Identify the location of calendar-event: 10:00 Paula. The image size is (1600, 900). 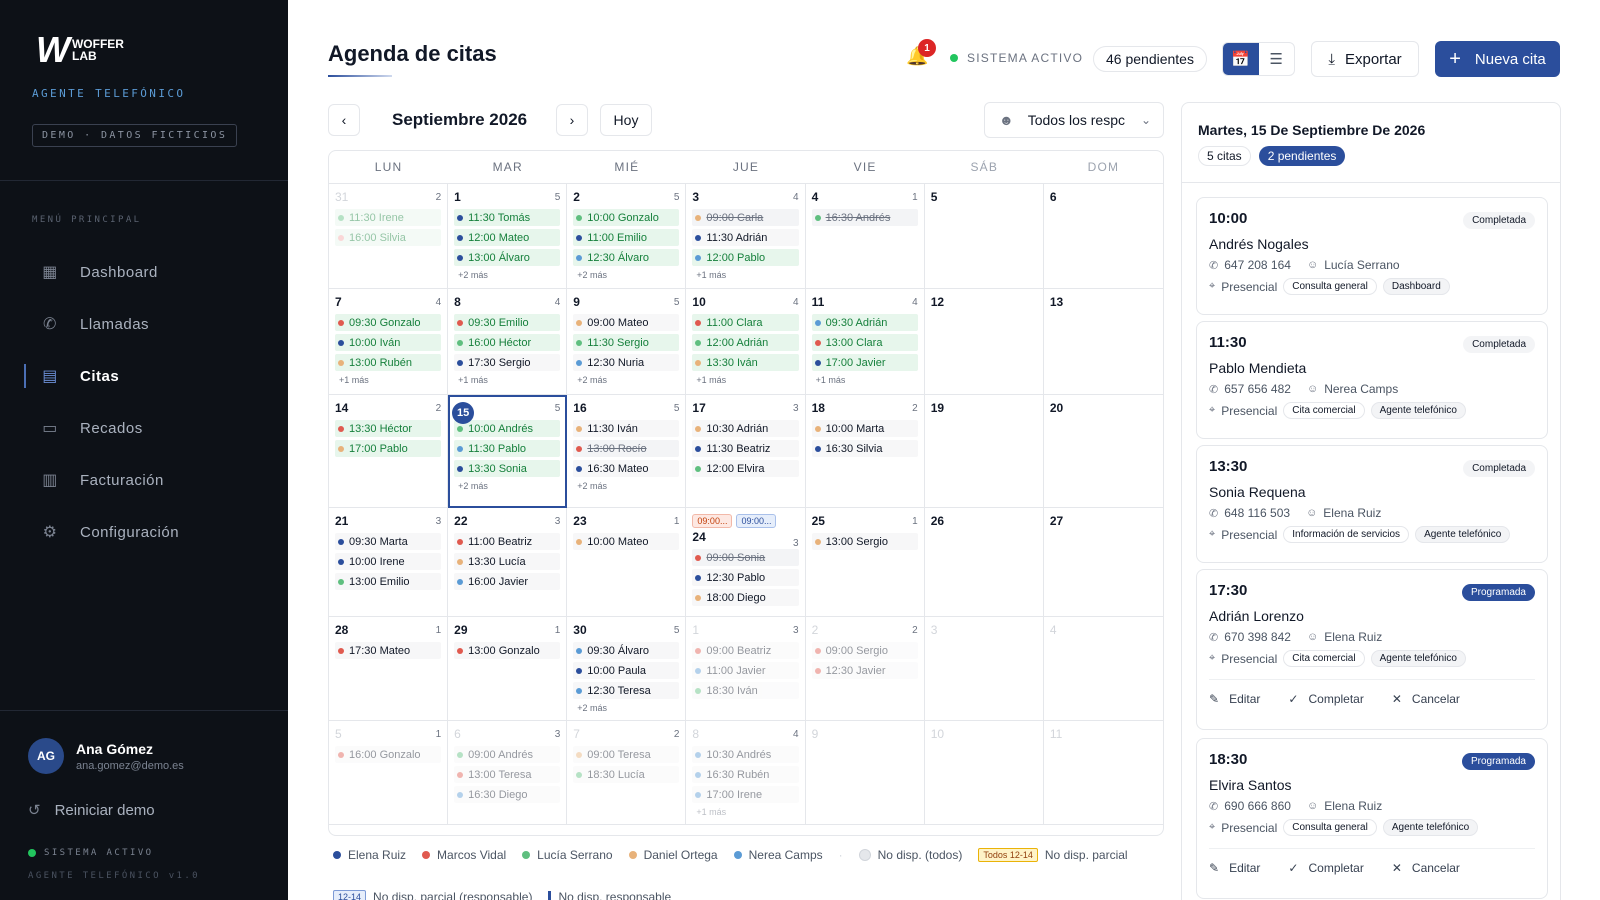
(626, 670).